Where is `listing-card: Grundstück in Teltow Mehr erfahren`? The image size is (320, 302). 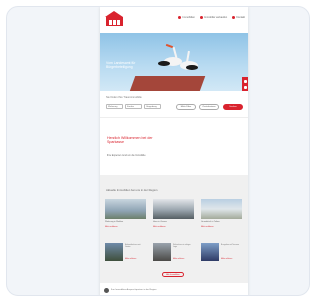
listing-card: Grundstück in Teltow Mehr erfahren is located at coordinates (221, 216).